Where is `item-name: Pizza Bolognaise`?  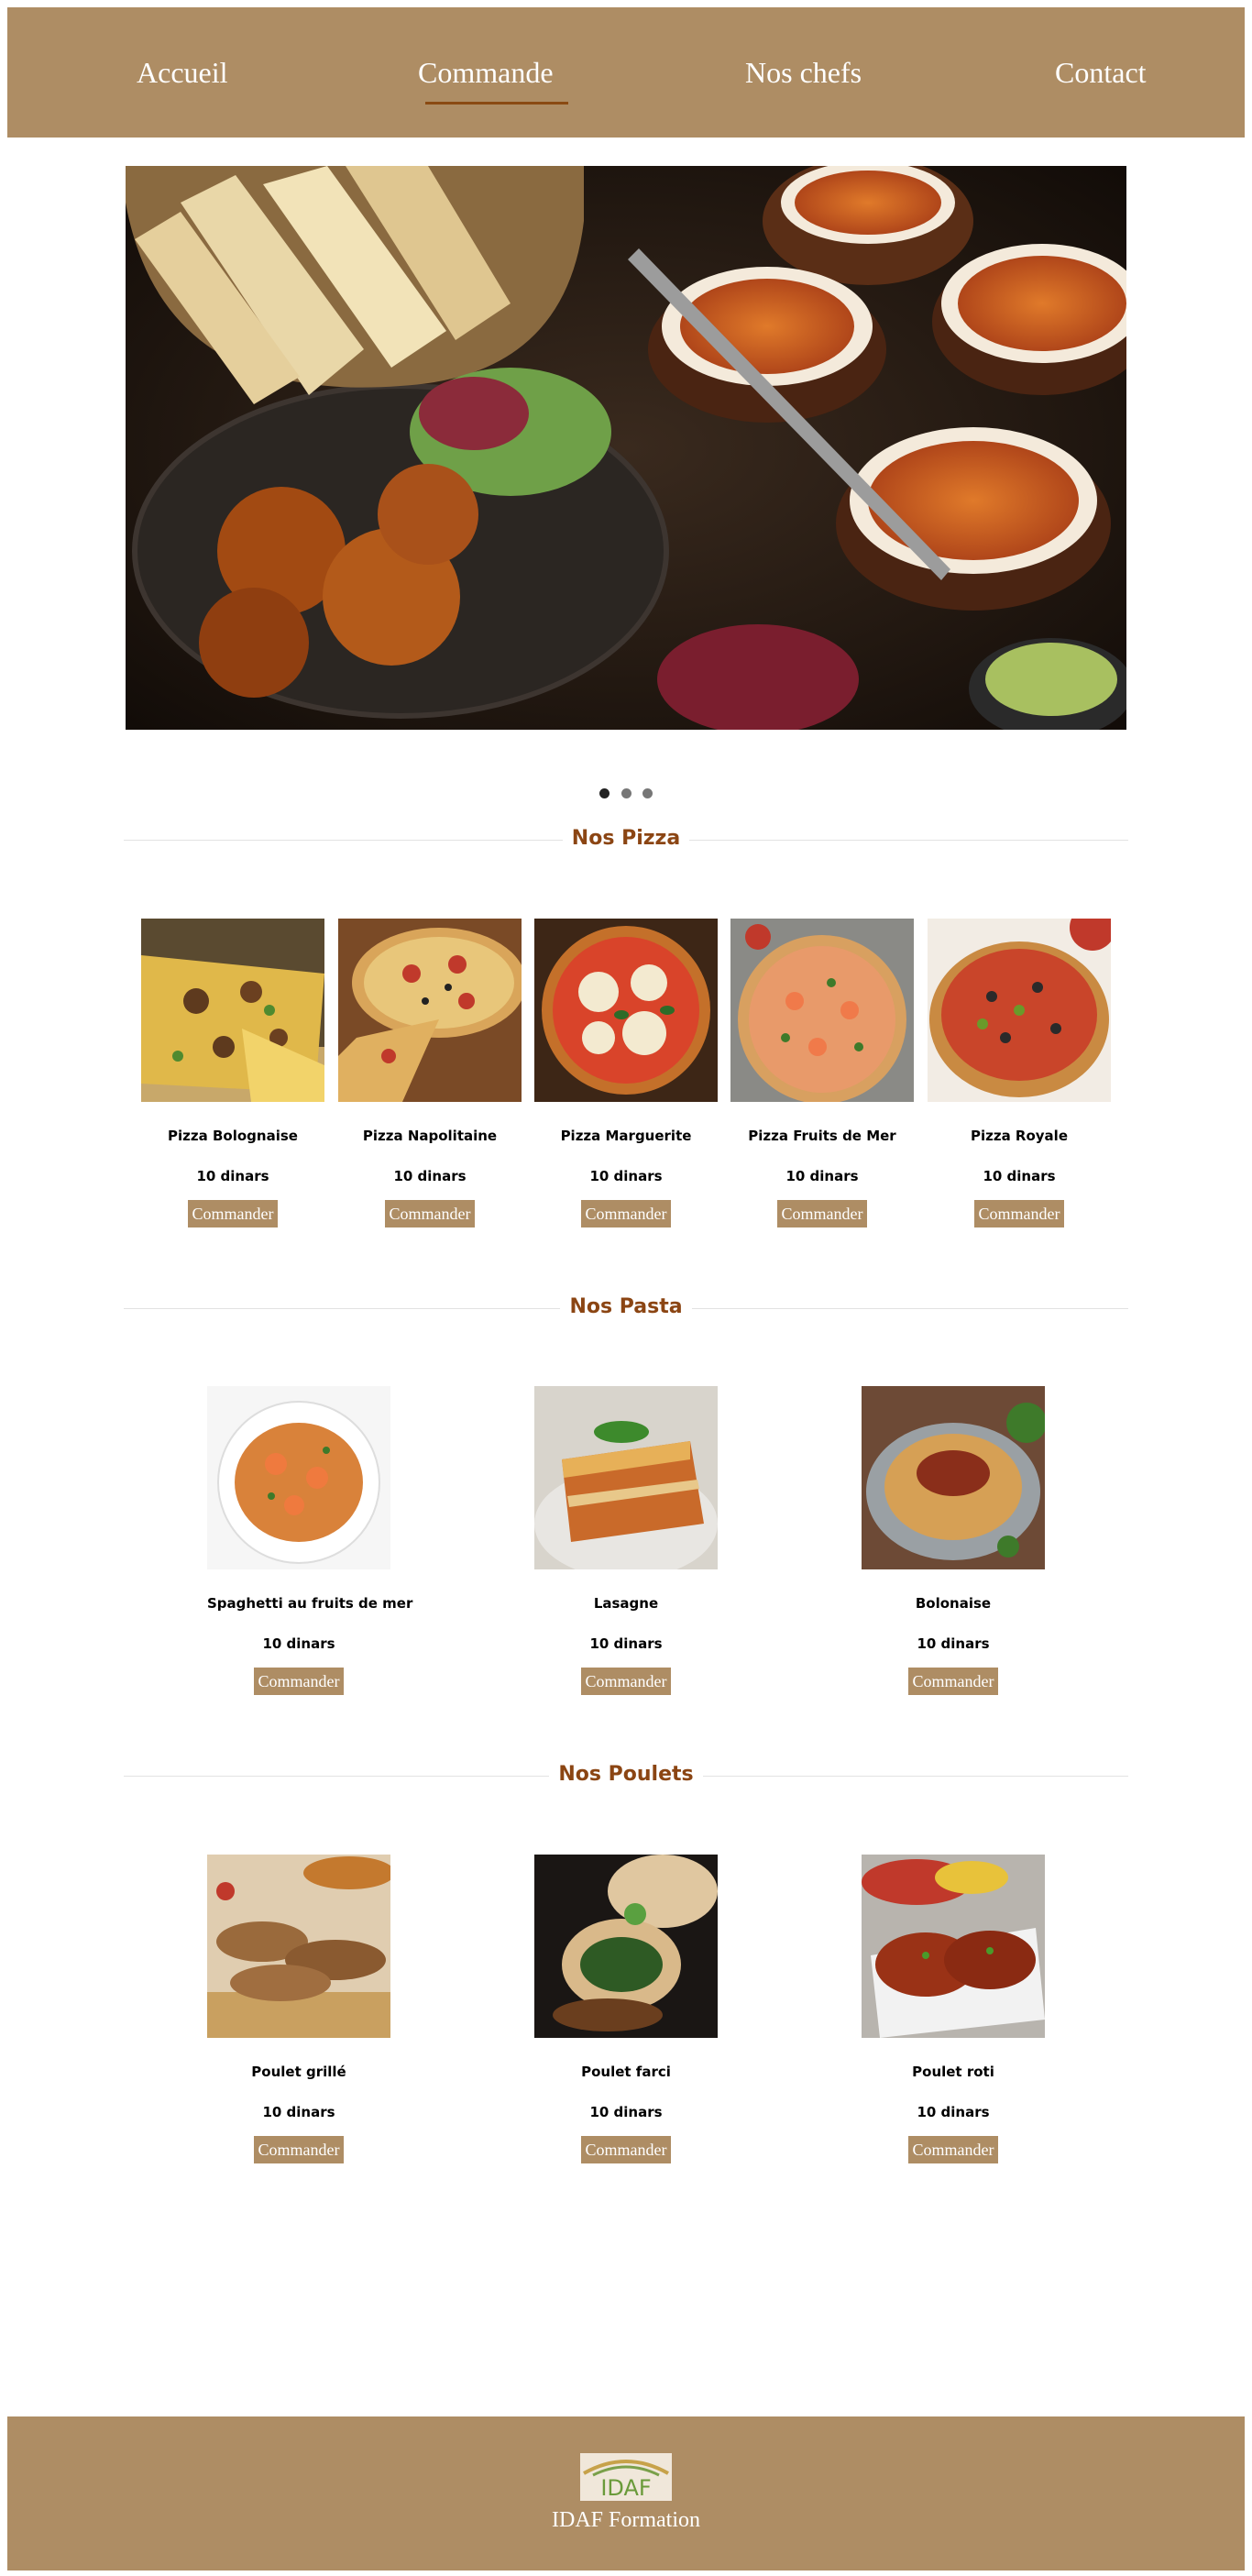
item-name: Pizza Bolognaise is located at coordinates (233, 1136).